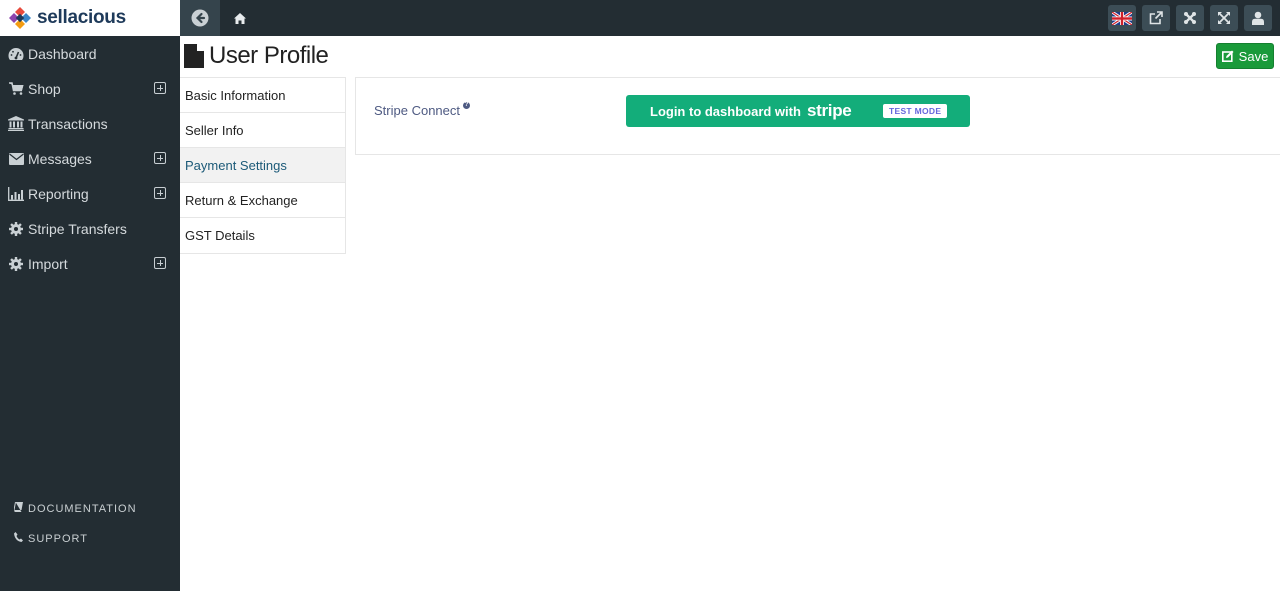 The width and height of the screenshot is (1280, 591). I want to click on user-icon, so click(1258, 18).